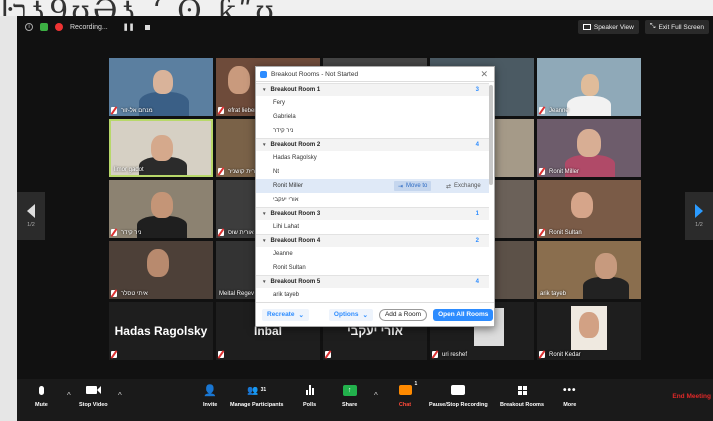 This screenshot has height=421, width=713. Describe the element at coordinates (161, 87) in the screenshot. I see `video-tile: מנחם אל-זור` at that location.